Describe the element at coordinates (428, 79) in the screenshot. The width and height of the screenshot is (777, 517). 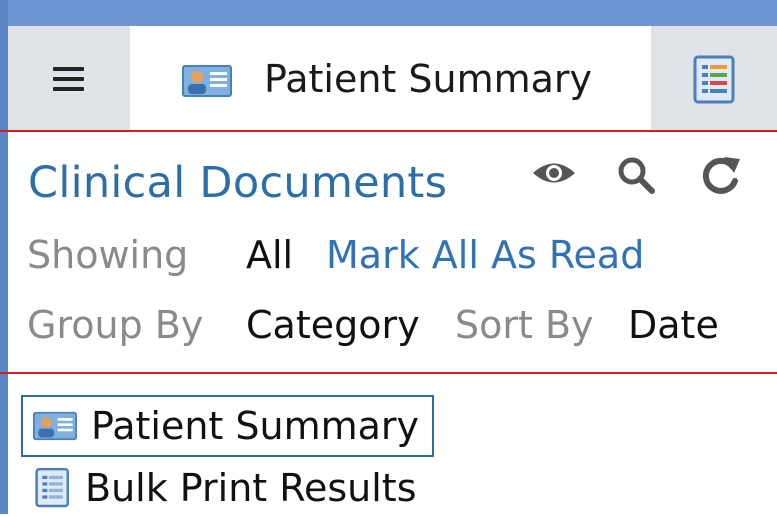
I see `tab-patient-summary-label: Patient Summary` at that location.